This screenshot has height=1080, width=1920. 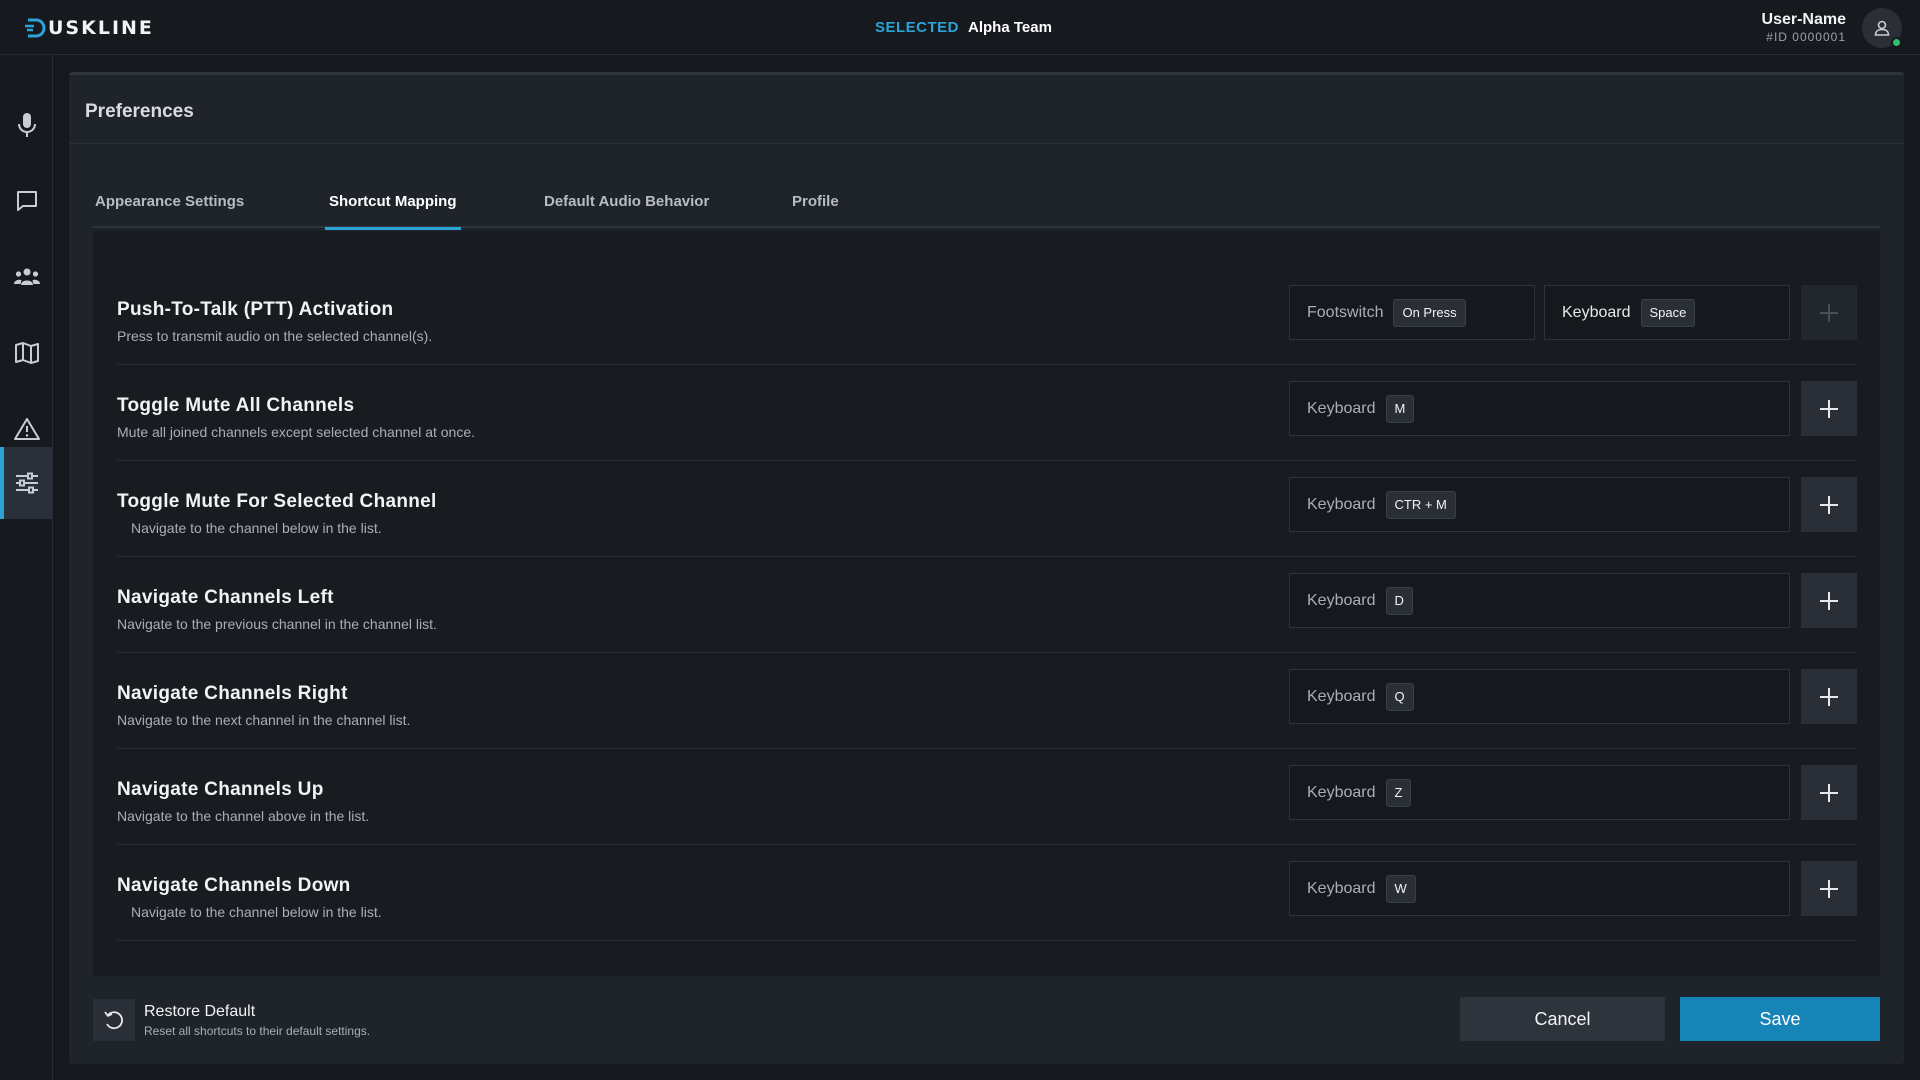 What do you see at coordinates (225, 597) in the screenshot?
I see `shortcut-title: Navigate Channels Left` at bounding box center [225, 597].